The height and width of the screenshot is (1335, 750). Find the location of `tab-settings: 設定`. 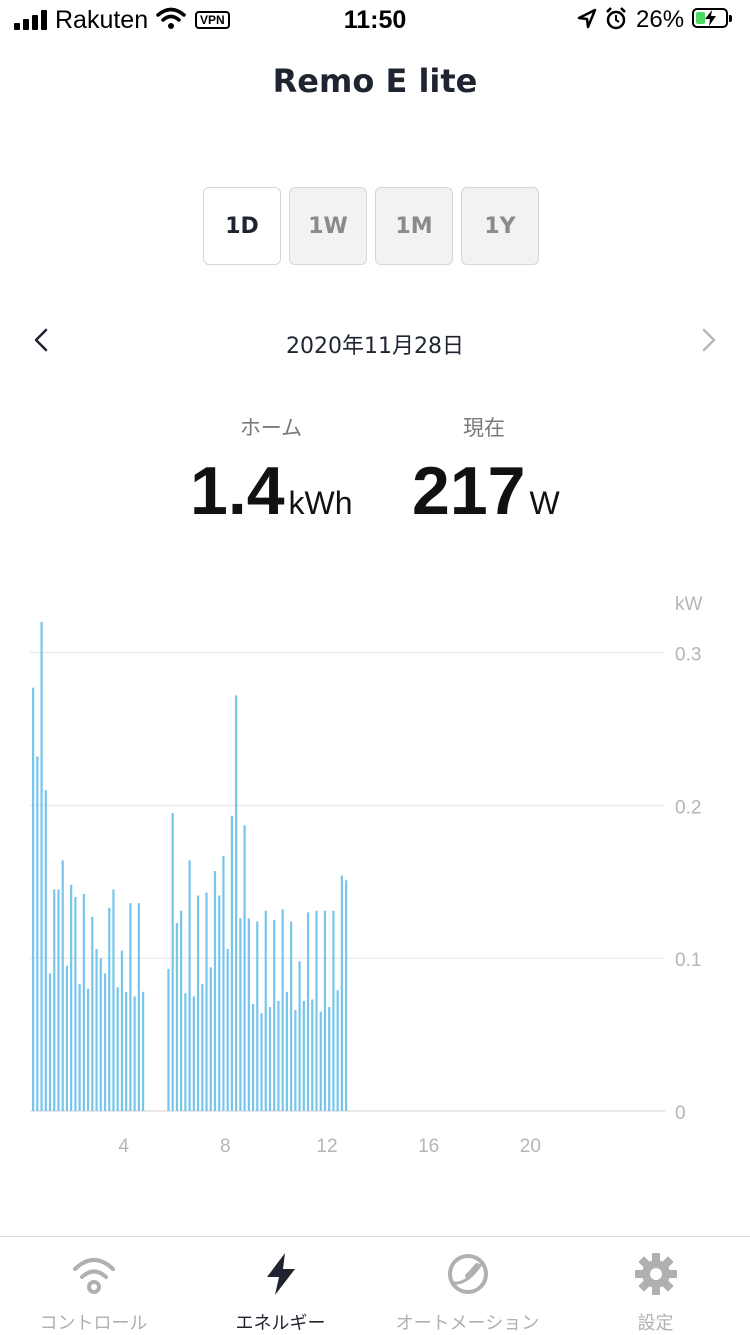

tab-settings: 設定 is located at coordinates (655, 1286).